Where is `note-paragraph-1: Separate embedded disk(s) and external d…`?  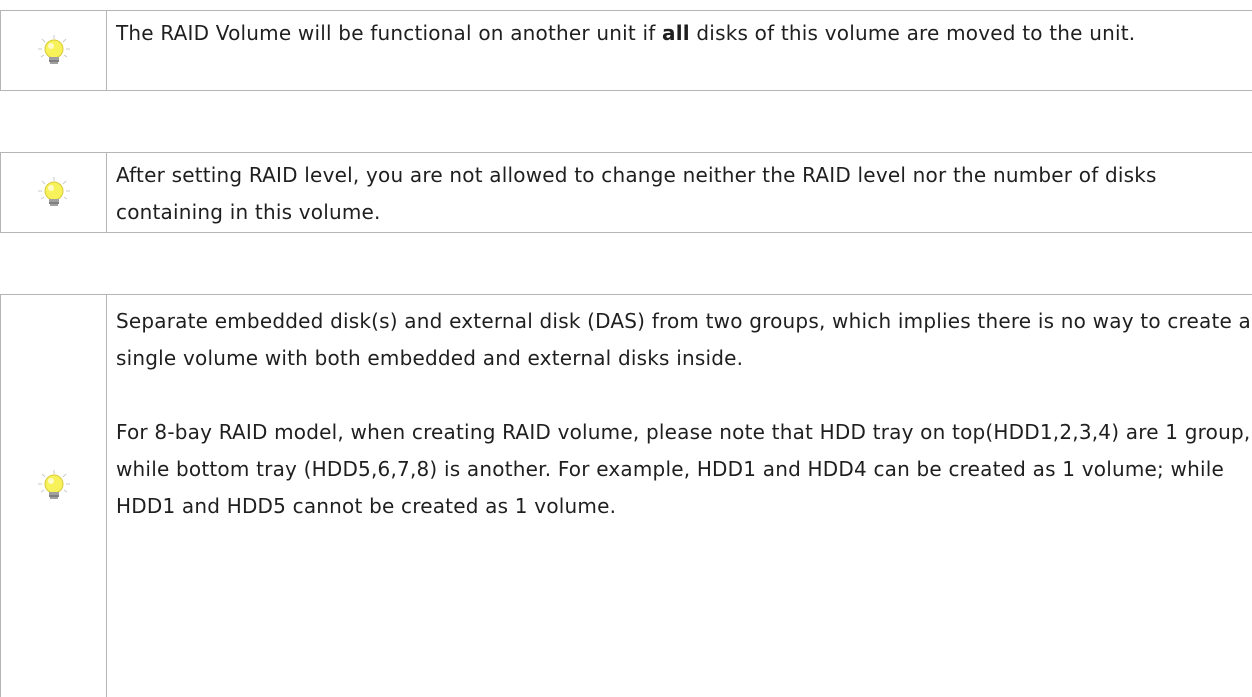
note-paragraph-1: Separate embedded disk(s) and external d… is located at coordinates (684, 339).